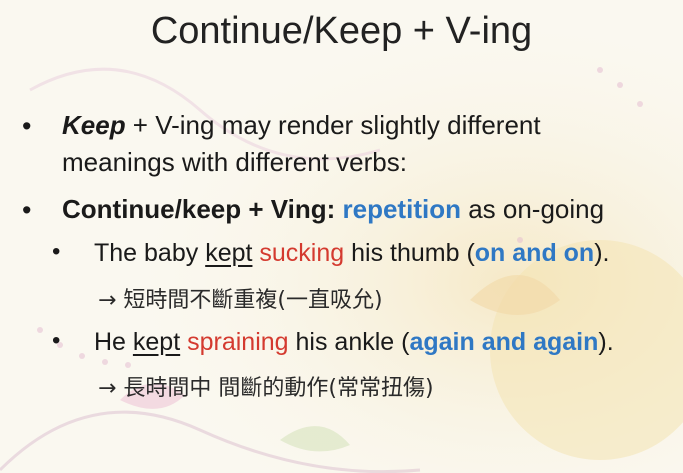 The width and height of the screenshot is (683, 473). Describe the element at coordinates (532, 209) in the screenshot. I see `bullet-2-text: as on-going` at that location.